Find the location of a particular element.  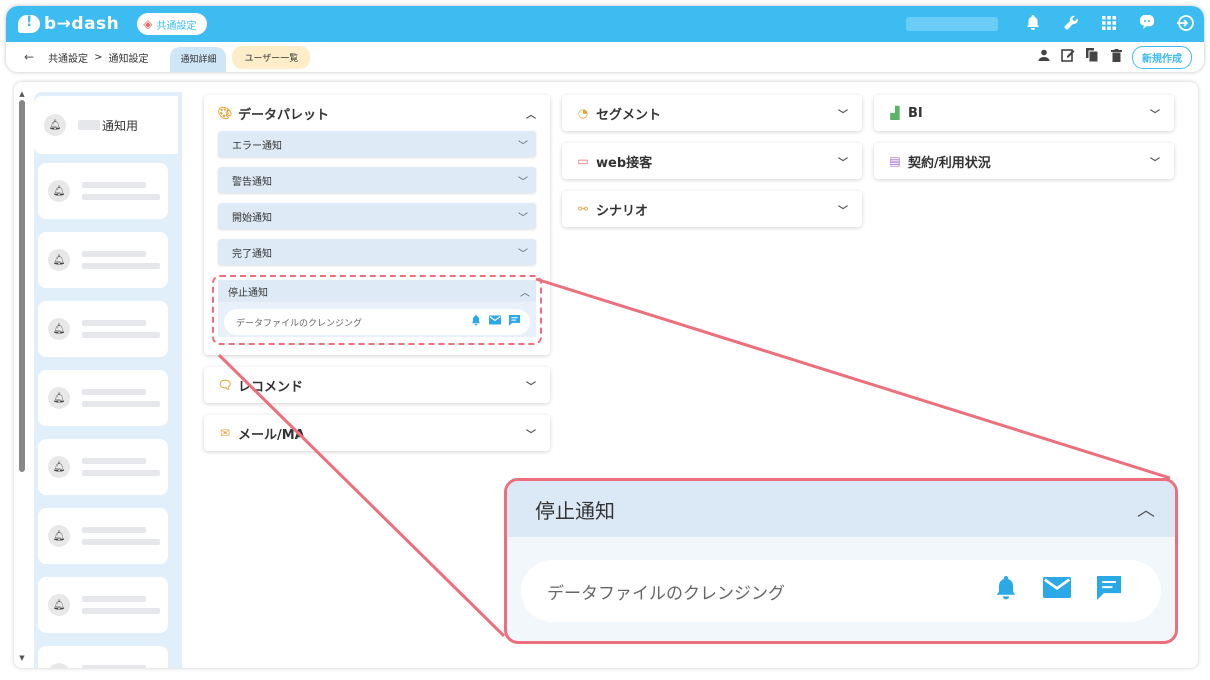

recommend-icon: 🗨︎ is located at coordinates (225, 385).